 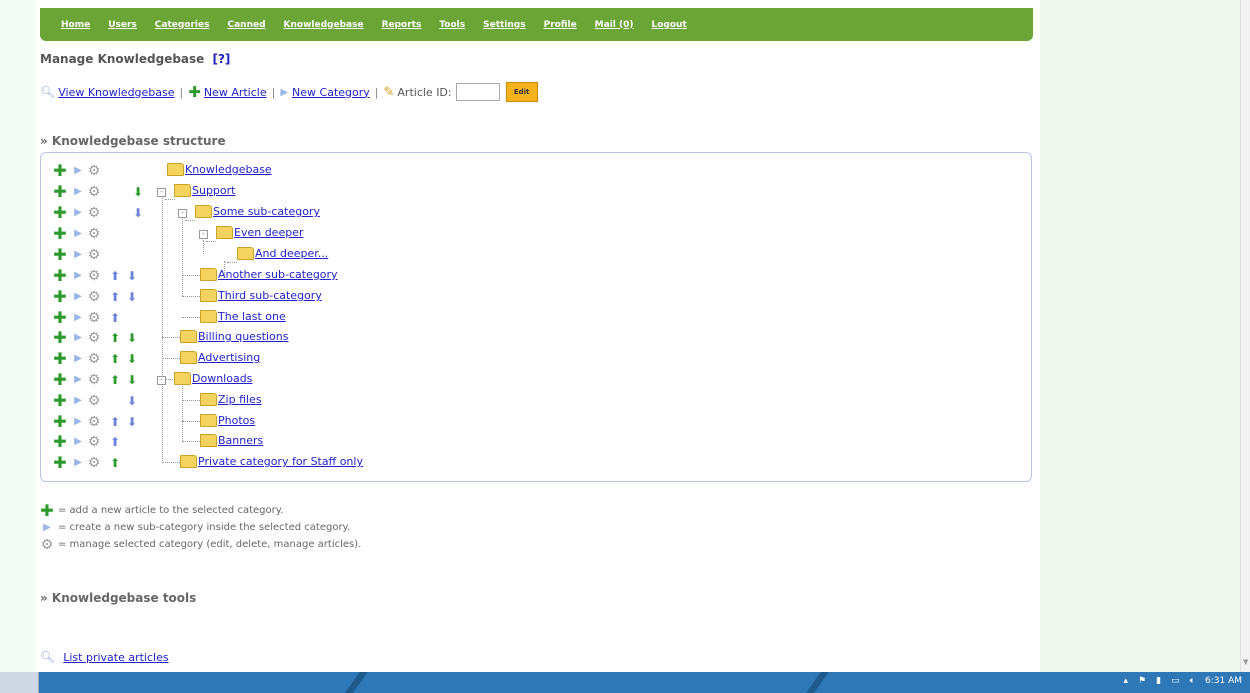 What do you see at coordinates (19, 682) in the screenshot?
I see `start-button` at bounding box center [19, 682].